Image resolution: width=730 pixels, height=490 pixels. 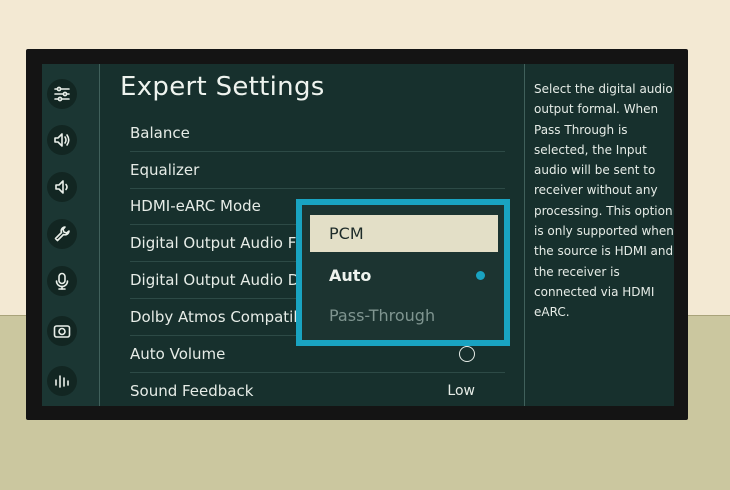 I want to click on speaker-small-icon, so click(x=61, y=187).